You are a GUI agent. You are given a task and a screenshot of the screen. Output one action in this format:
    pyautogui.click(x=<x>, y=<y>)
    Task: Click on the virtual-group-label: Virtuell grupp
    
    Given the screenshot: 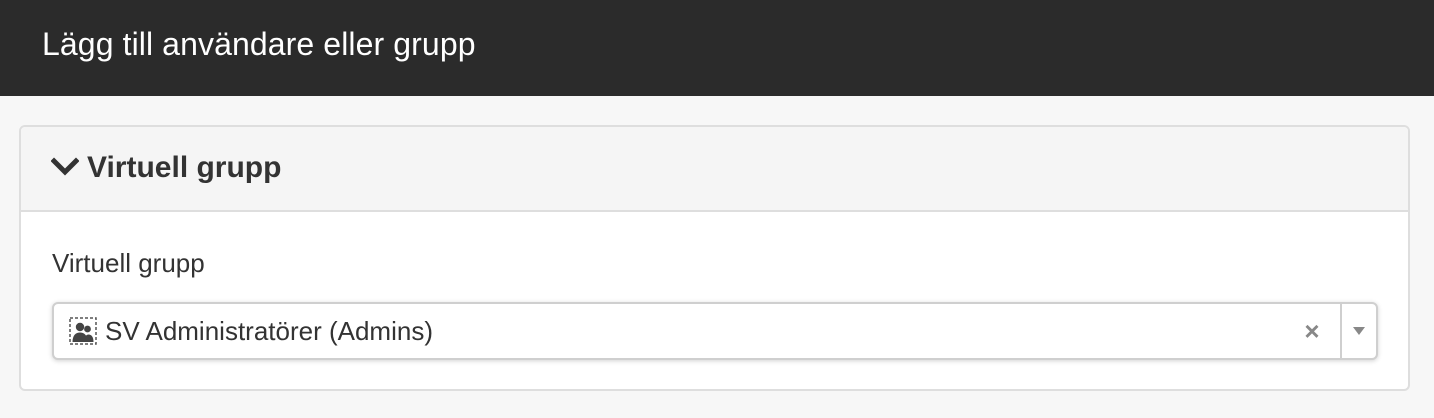 What is the action you would take?
    pyautogui.click(x=128, y=263)
    